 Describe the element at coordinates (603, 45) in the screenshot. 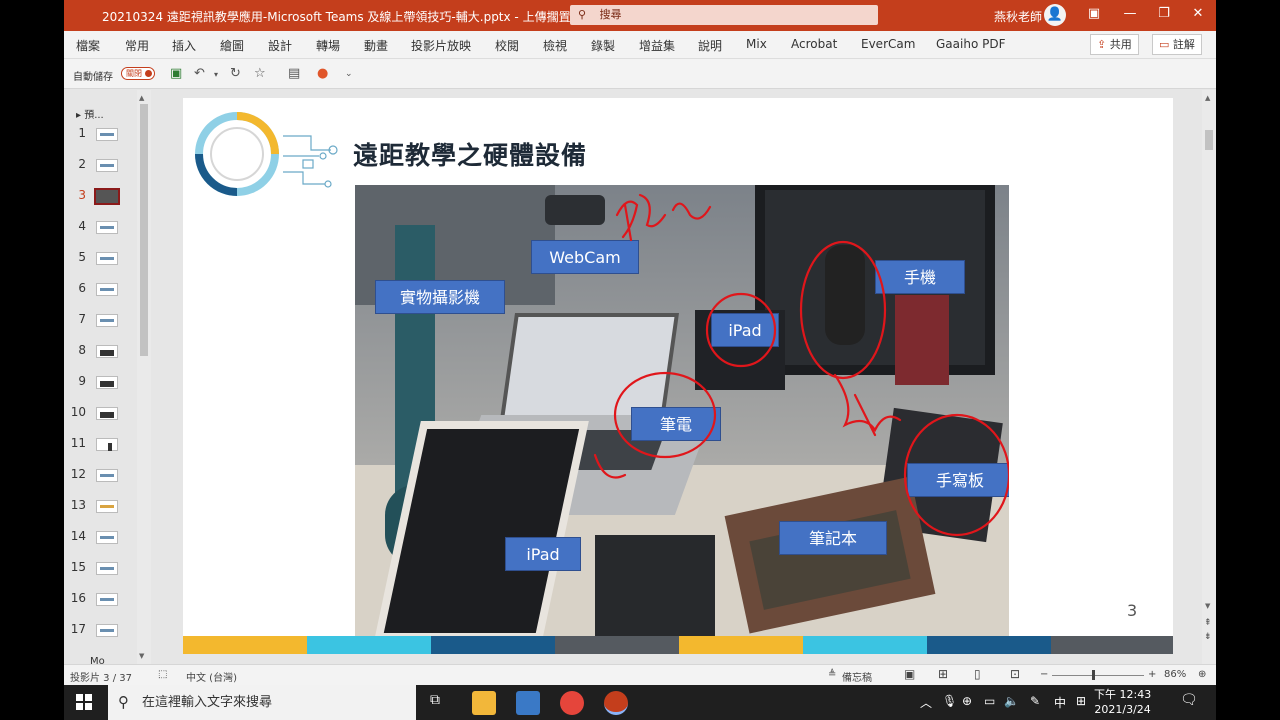

I see `tab-record: 錄製` at that location.